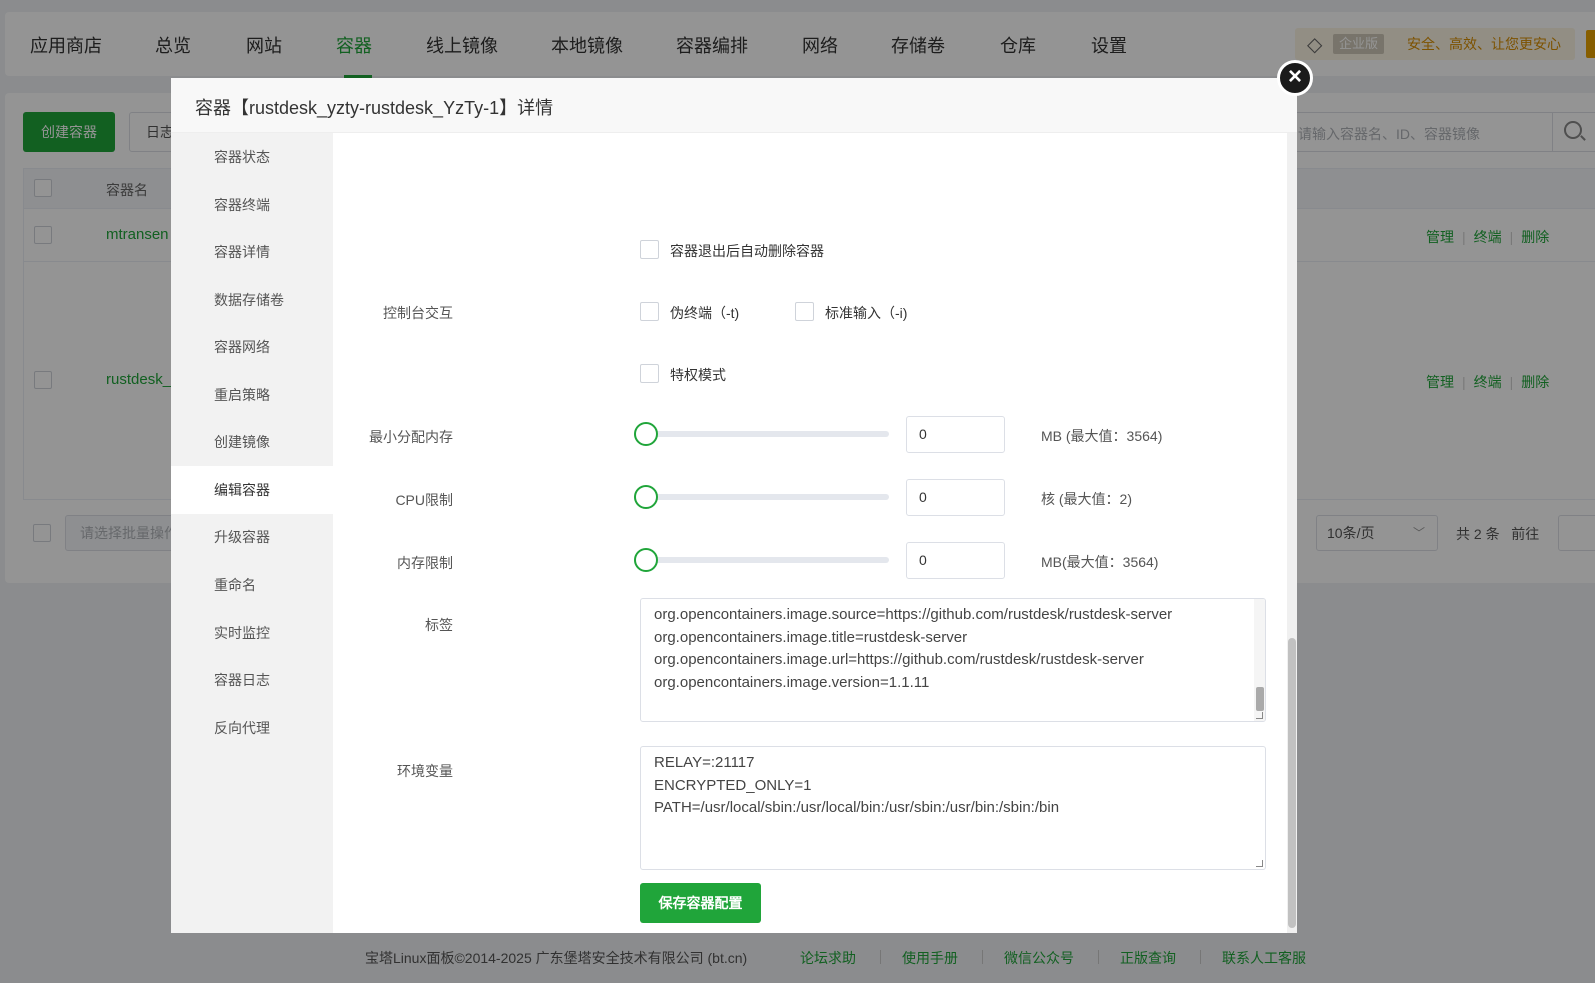  I want to click on labels-scrollbar-thumb, so click(1260, 699).